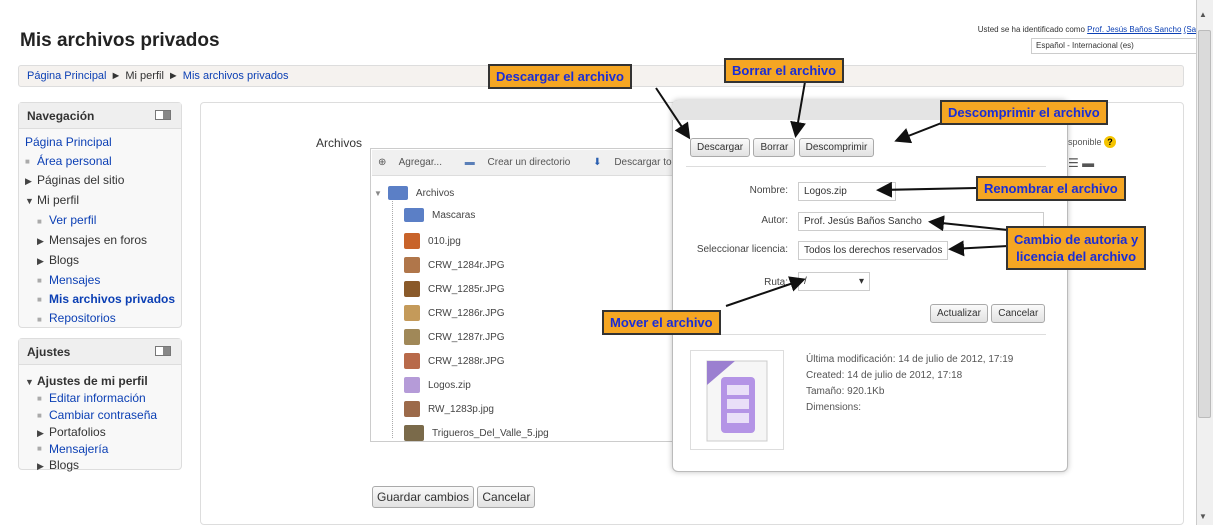 Image resolution: width=1213 pixels, height=525 pixels. What do you see at coordinates (1203, 516) in the screenshot?
I see `scroll-down-icon: ▼` at bounding box center [1203, 516].